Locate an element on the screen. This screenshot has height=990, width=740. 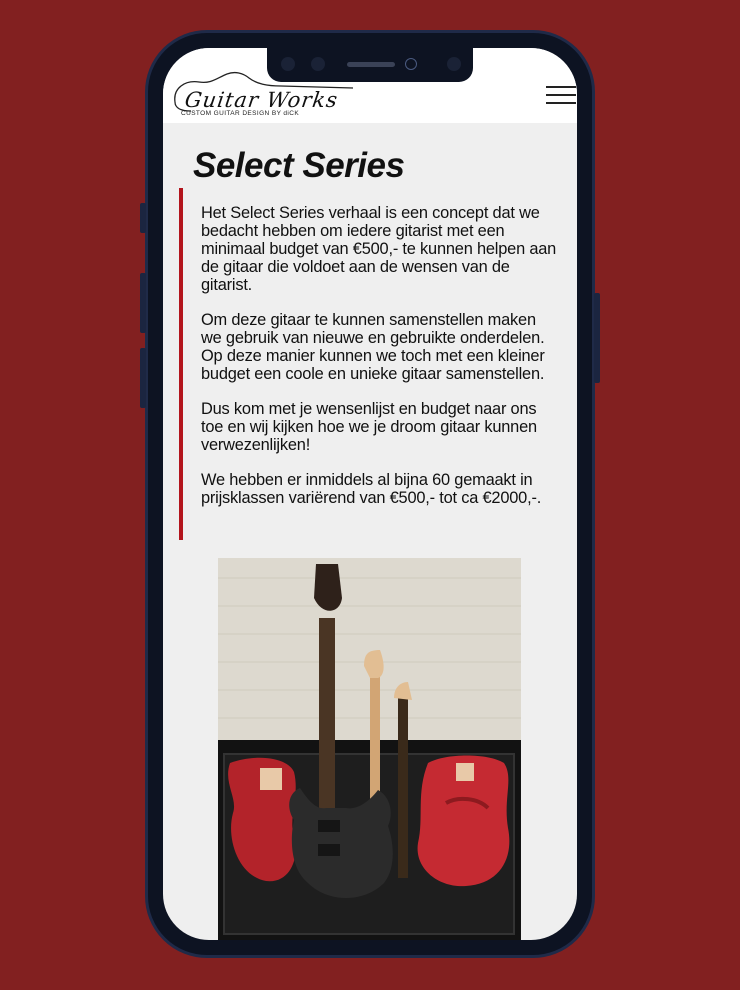
logo-tagline: CUSTOM GUITAR DESIGN BY diCK is located at coordinates (240, 113).